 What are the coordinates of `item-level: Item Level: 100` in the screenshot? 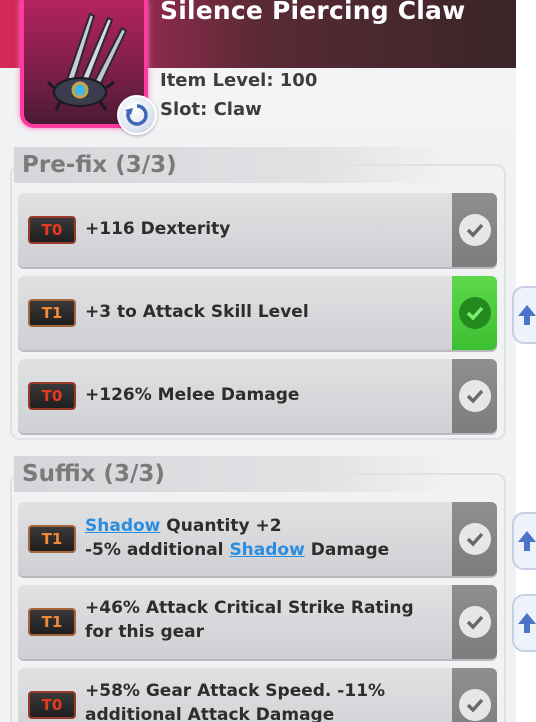 It's located at (239, 80).